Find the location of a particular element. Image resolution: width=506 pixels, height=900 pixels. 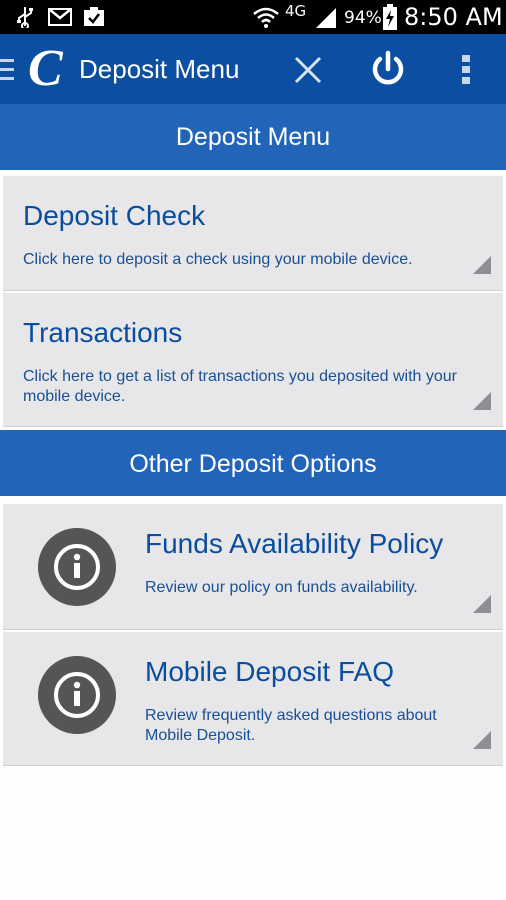

funds-availability-title: Funds Availability Policy is located at coordinates (294, 543).